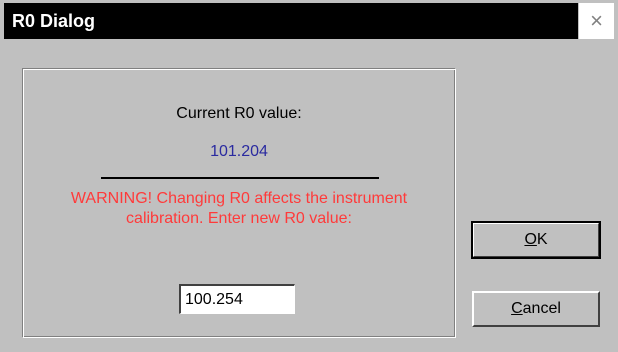 The image size is (618, 352). I want to click on ok-button: OK, so click(536, 240).